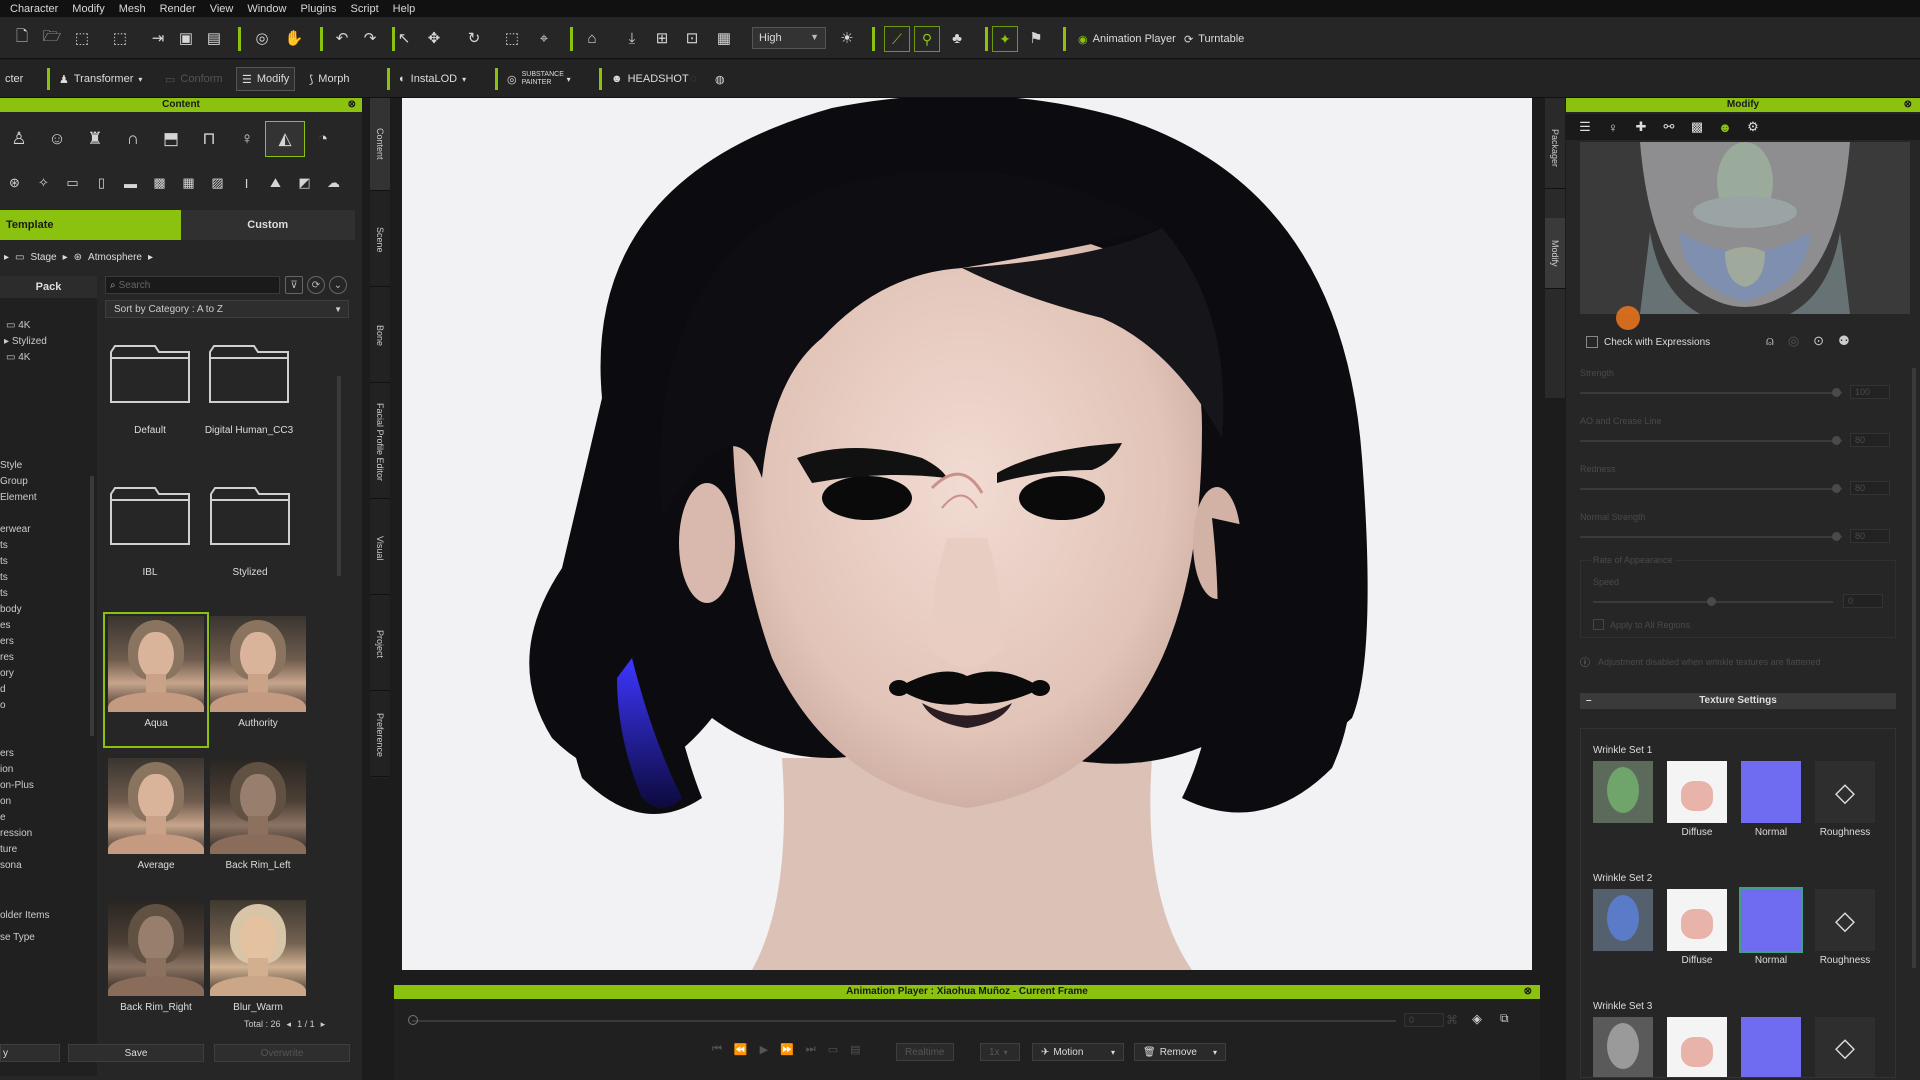  What do you see at coordinates (1711, 537) in the screenshot?
I see `normal-strength-slider` at bounding box center [1711, 537].